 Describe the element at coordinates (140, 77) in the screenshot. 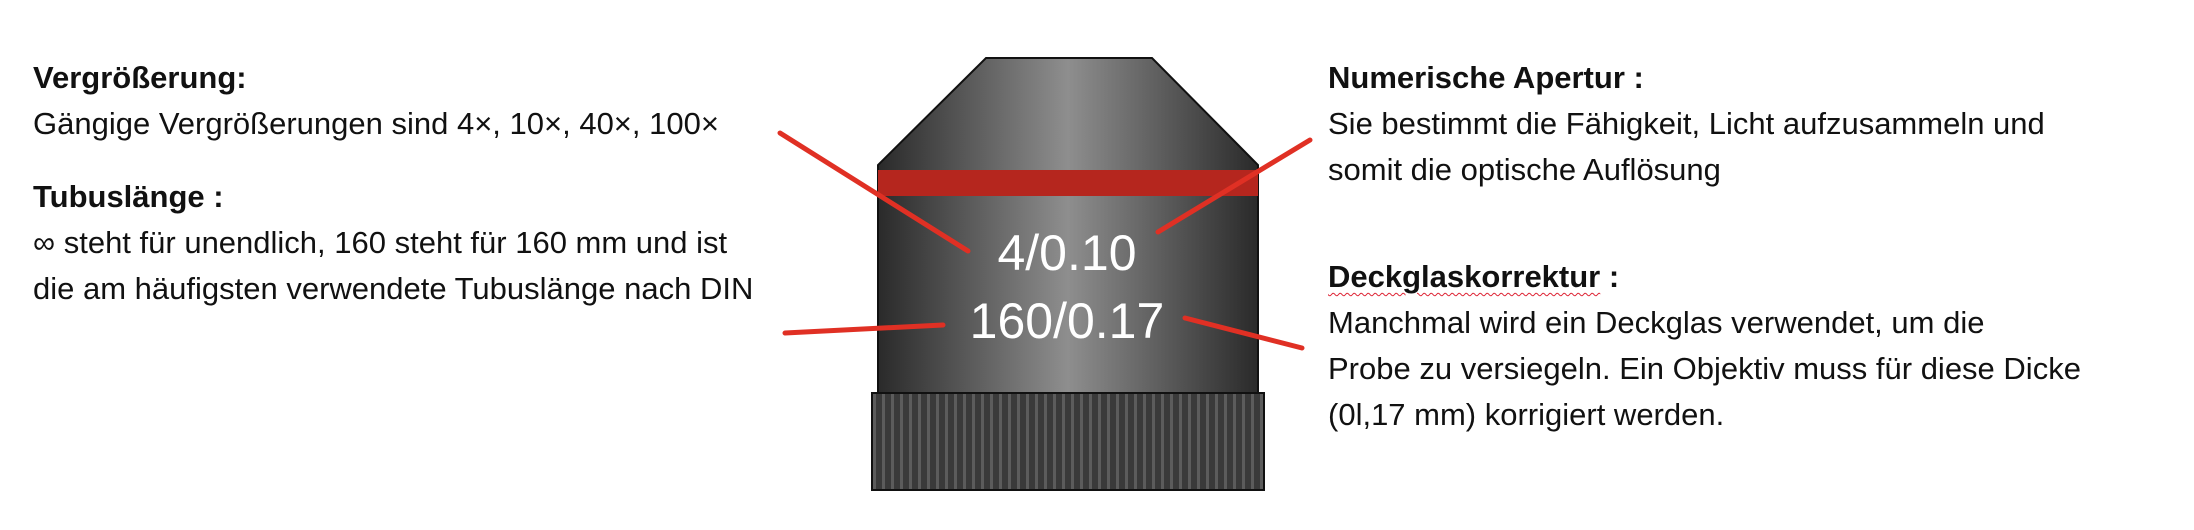

I see `magnification-heading: Vergrößerung:` at that location.